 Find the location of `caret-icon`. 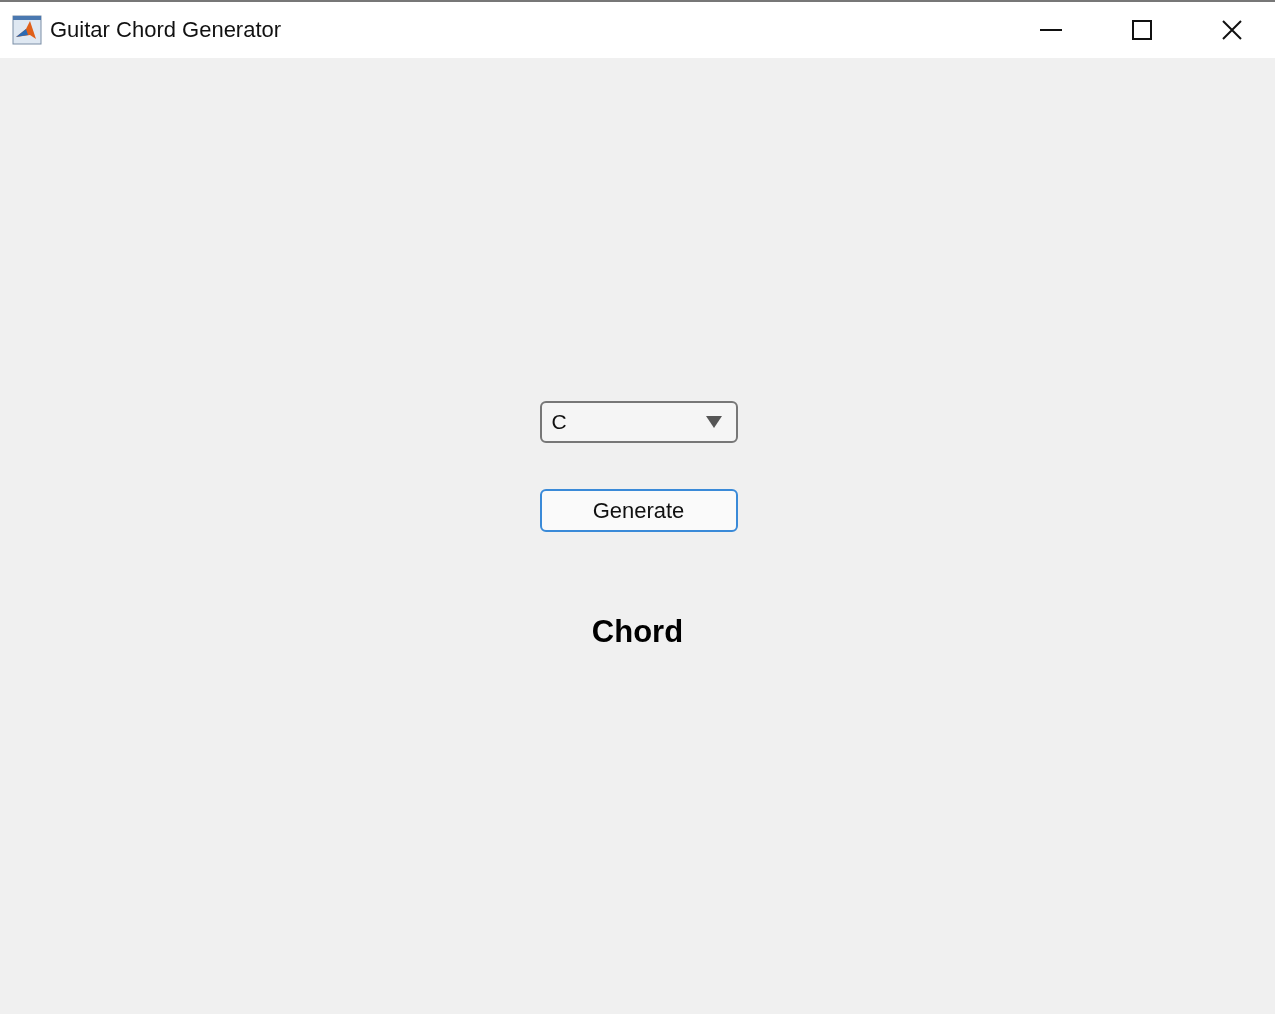

caret-icon is located at coordinates (713, 422).